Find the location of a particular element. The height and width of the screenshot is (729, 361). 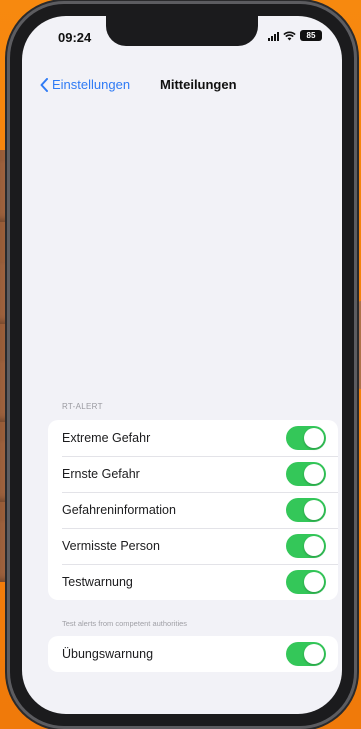

row-label: Gefahreninformation is located at coordinates (119, 510).